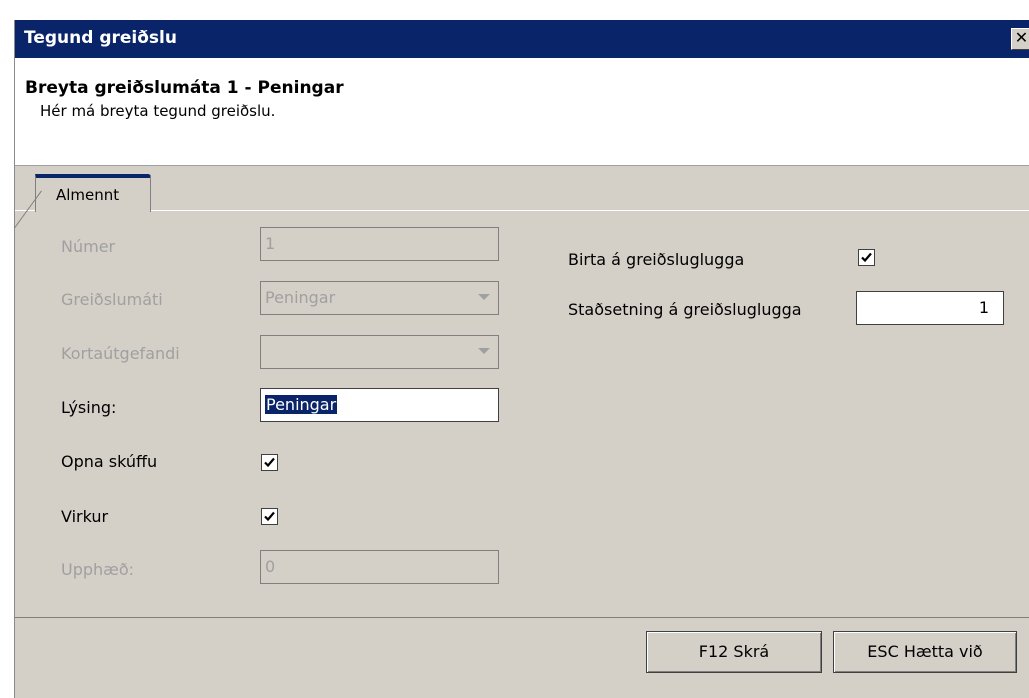 Image resolution: width=1029 pixels, height=698 pixels. Describe the element at coordinates (379, 352) in the screenshot. I see `kortautgefandi-select` at that location.